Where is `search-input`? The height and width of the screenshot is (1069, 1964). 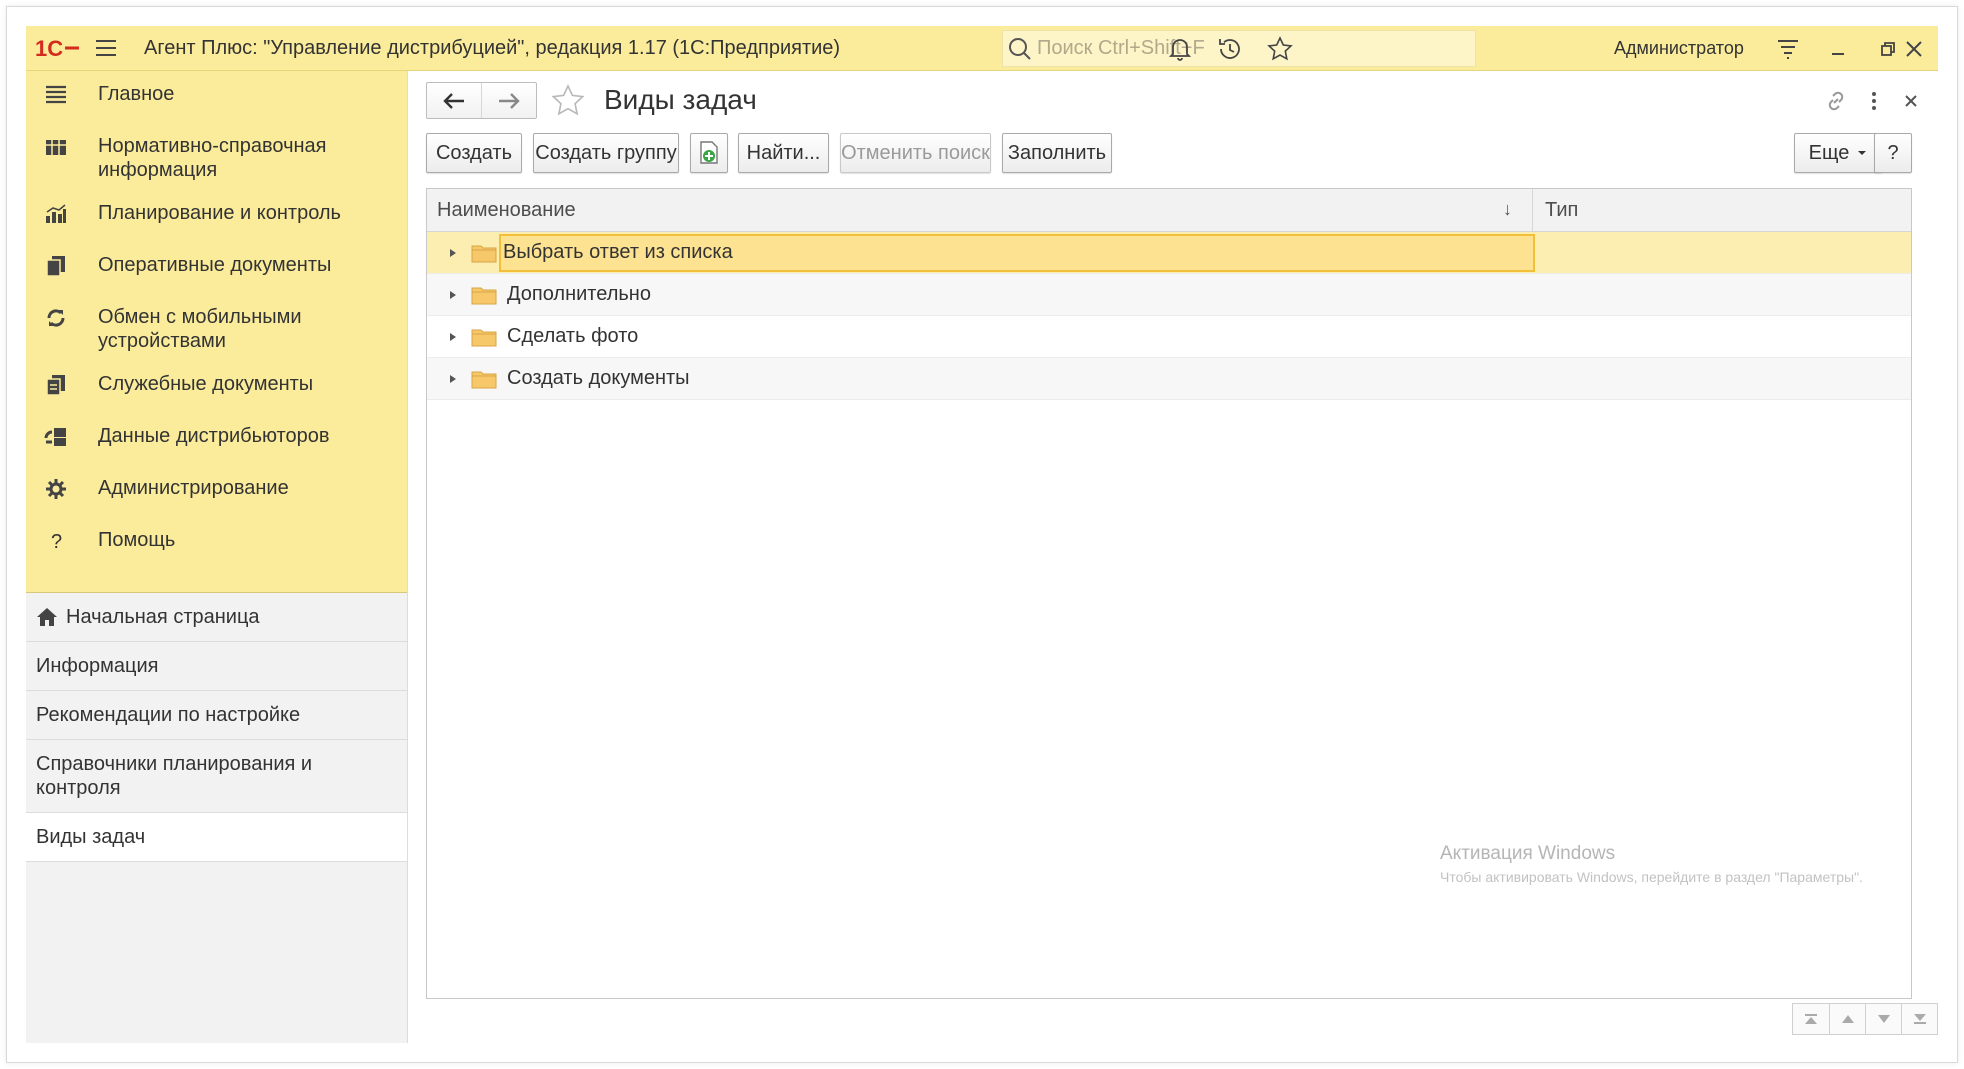
search-input is located at coordinates (1254, 48).